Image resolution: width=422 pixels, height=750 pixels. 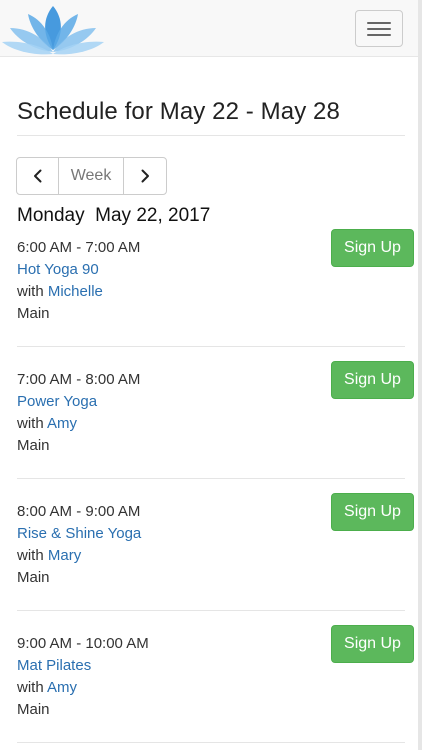 I want to click on week-navigator: Week, so click(x=91, y=176).